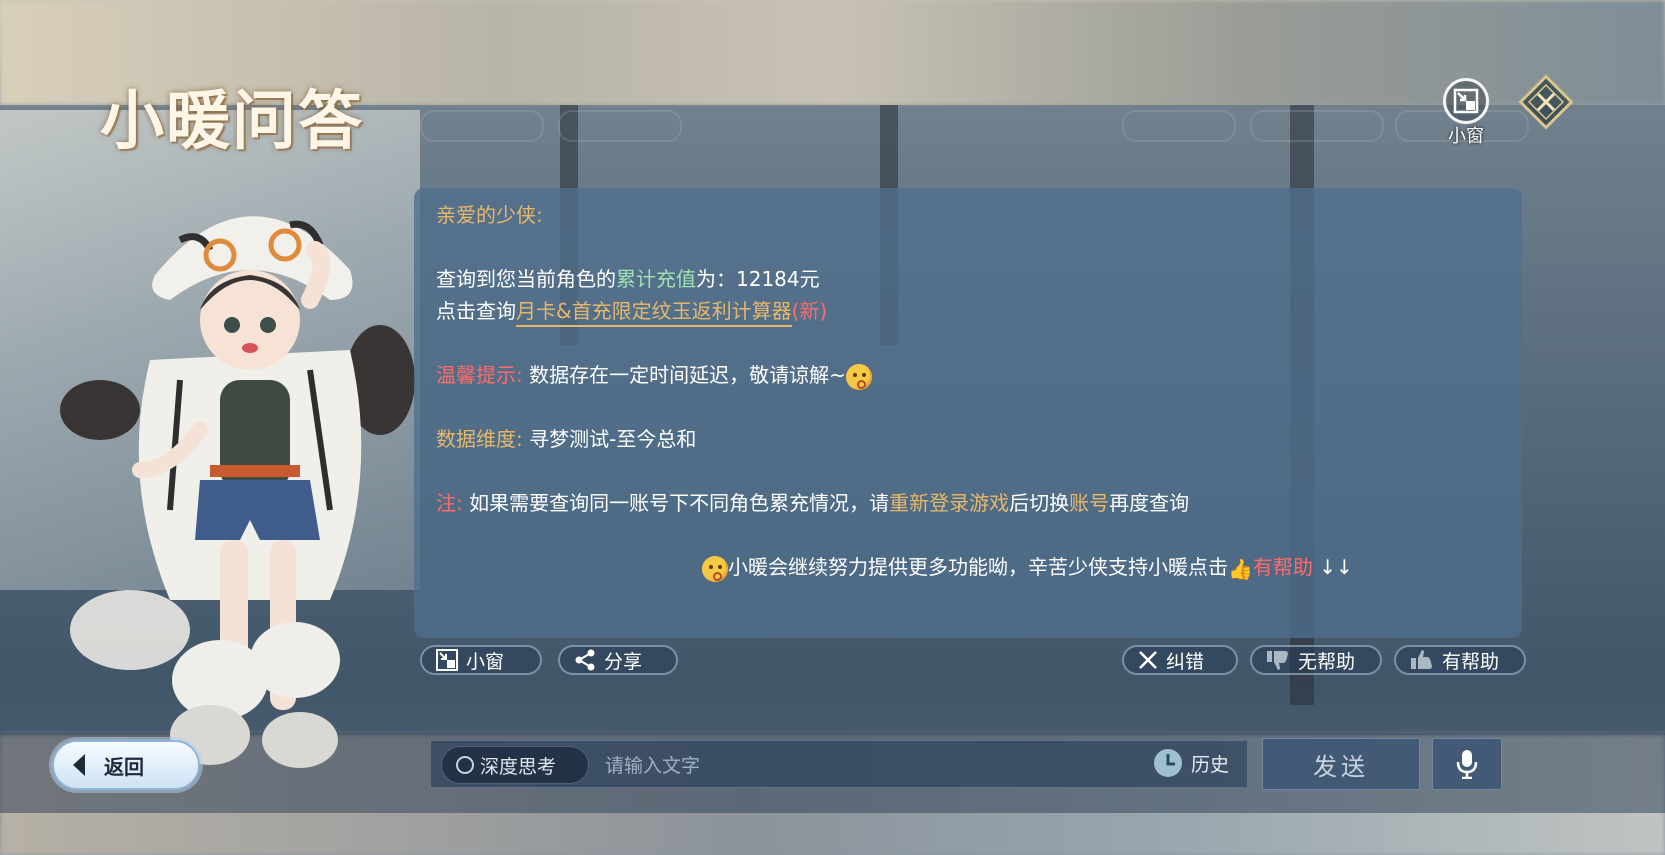  Describe the element at coordinates (1039, 503) in the screenshot. I see `note-text: 后切换` at that location.